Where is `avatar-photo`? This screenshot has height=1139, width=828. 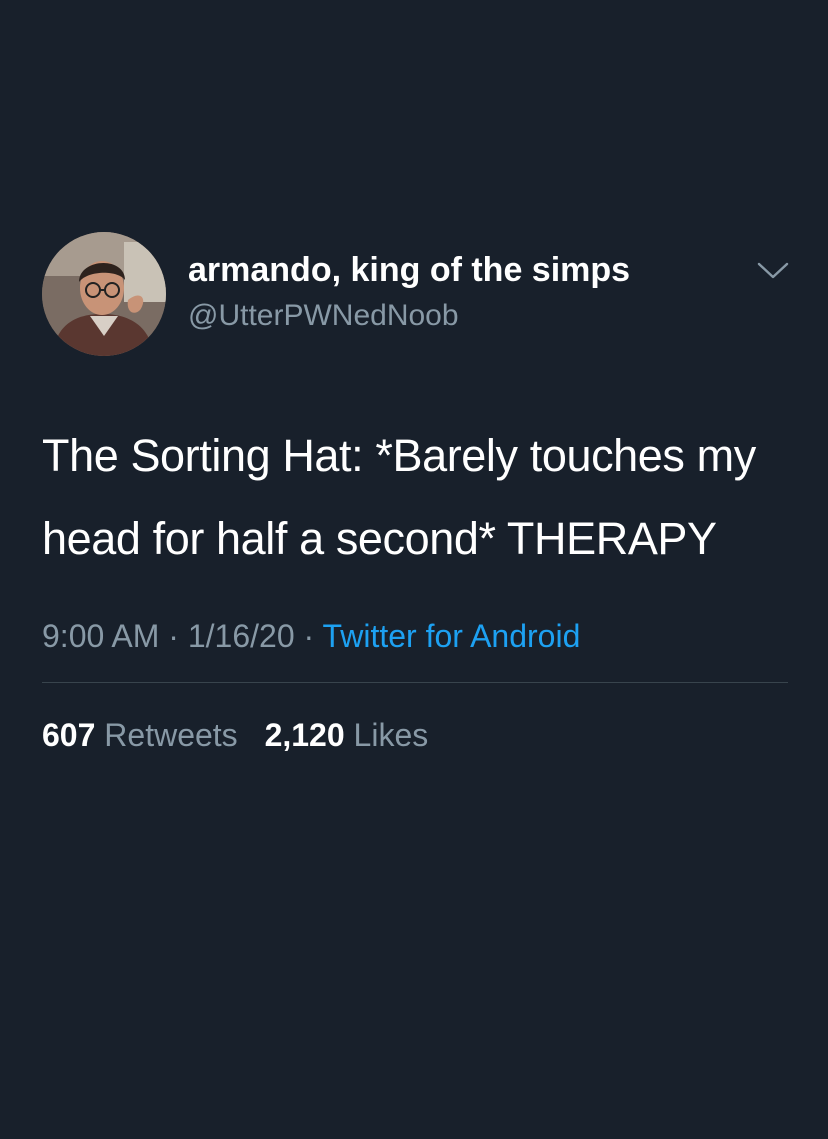
avatar-photo is located at coordinates (104, 294).